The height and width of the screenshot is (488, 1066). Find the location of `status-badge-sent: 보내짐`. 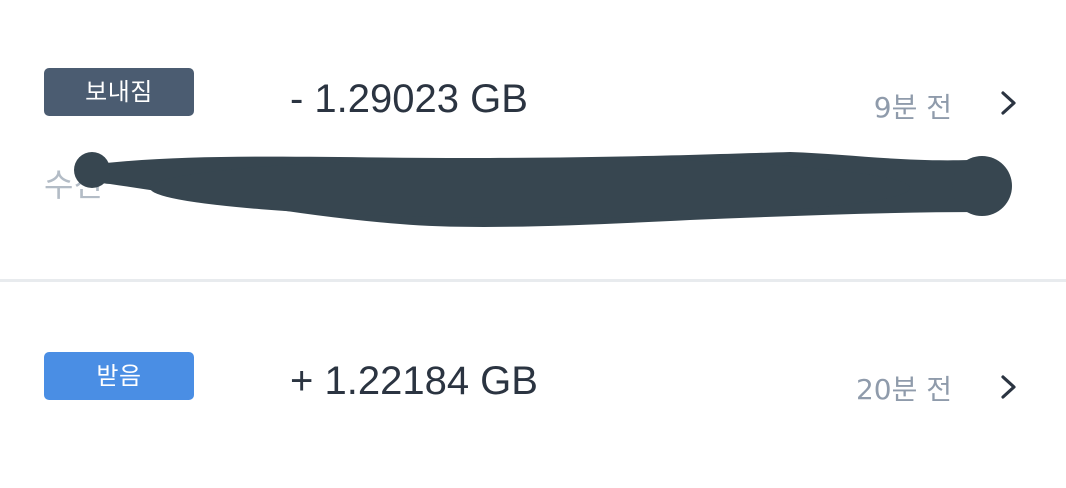

status-badge-sent: 보내짐 is located at coordinates (119, 92).